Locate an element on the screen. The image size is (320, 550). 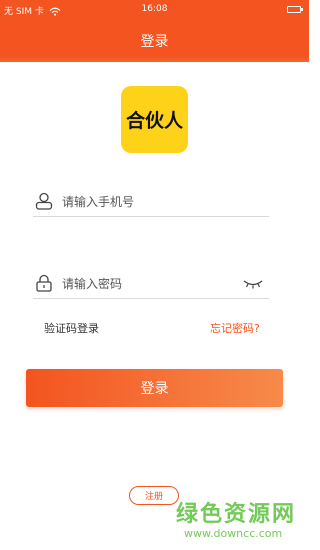
watermark: 绿色资源网 www.downcc.com is located at coordinates (241, 520).